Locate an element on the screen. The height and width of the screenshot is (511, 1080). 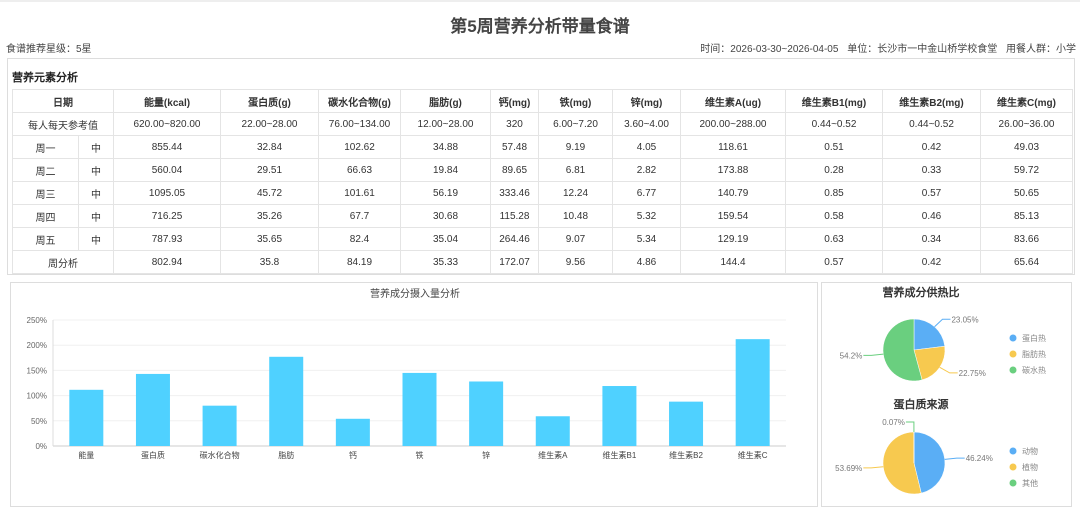
table-cell: 5.32 is located at coordinates (646, 216).